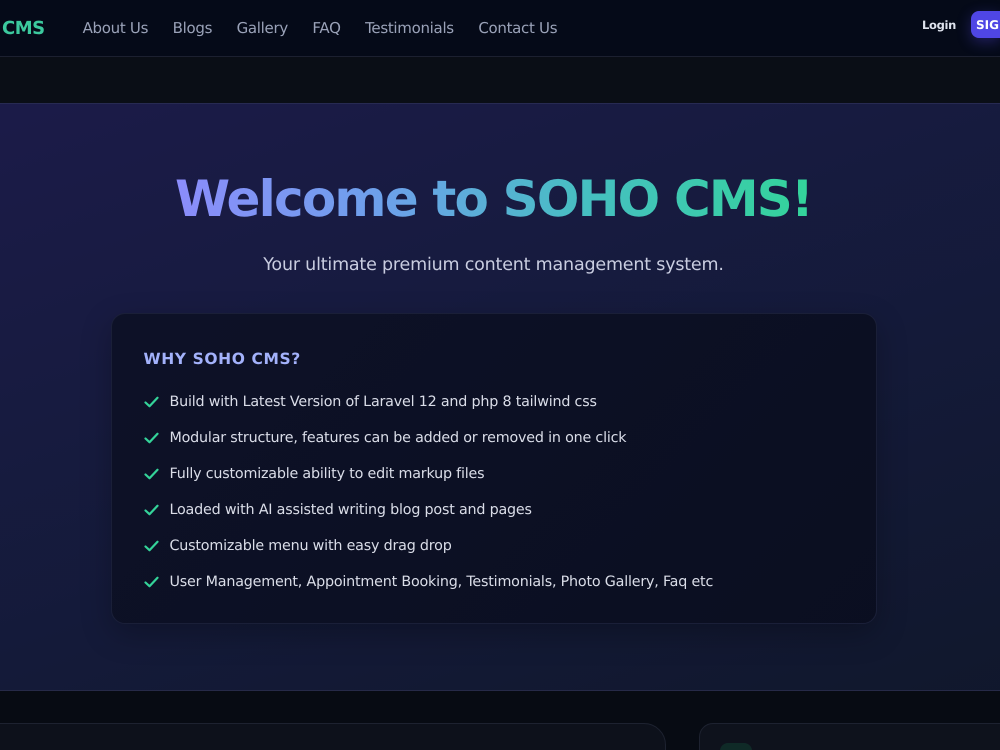 Image resolution: width=1000 pixels, height=750 pixels. What do you see at coordinates (493, 265) in the screenshot?
I see `hero-subtitle: Your ultimate premium content management system.` at bounding box center [493, 265].